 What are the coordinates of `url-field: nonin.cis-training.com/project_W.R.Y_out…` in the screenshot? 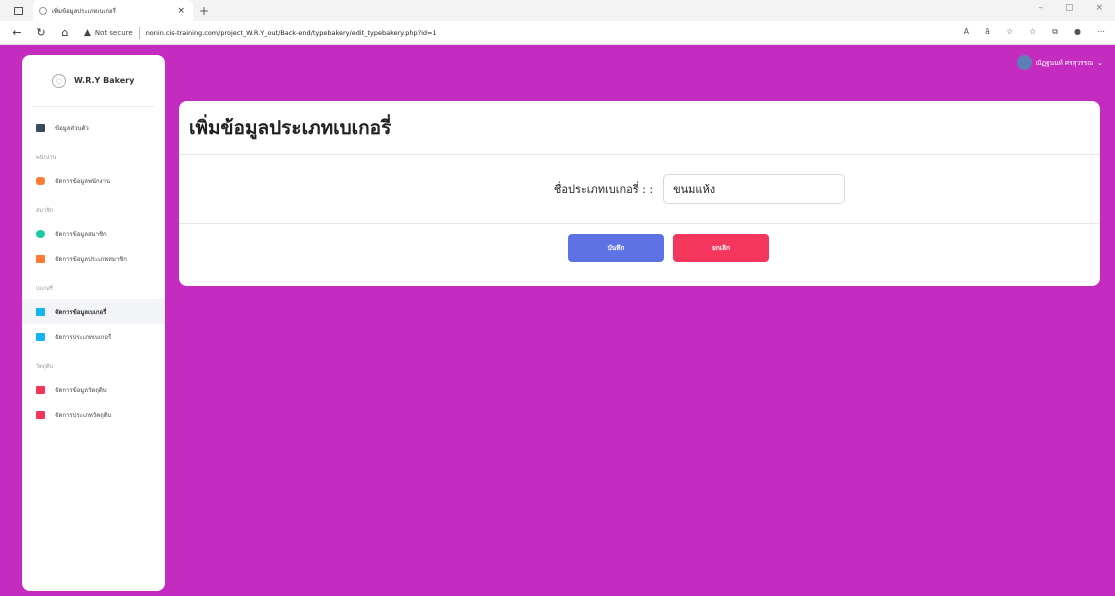 It's located at (291, 33).